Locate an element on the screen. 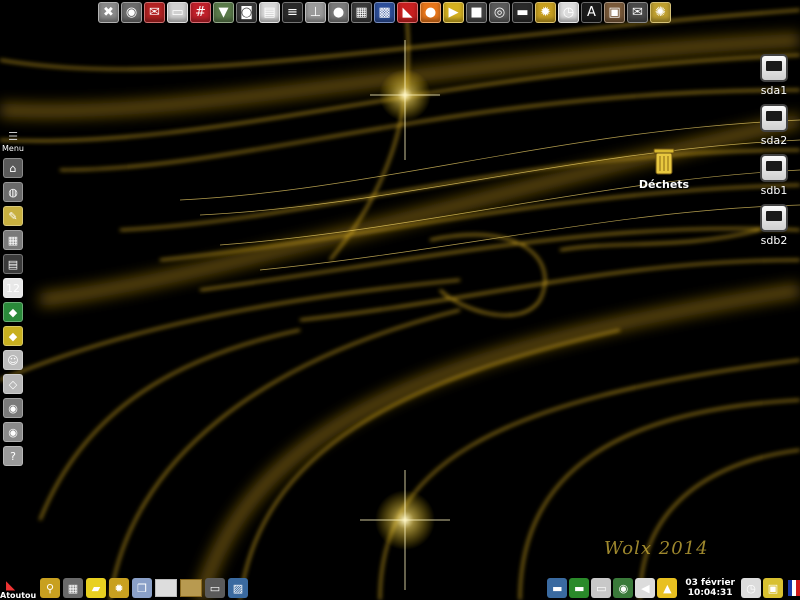  lock-icon: ▣ is located at coordinates (773, 588).